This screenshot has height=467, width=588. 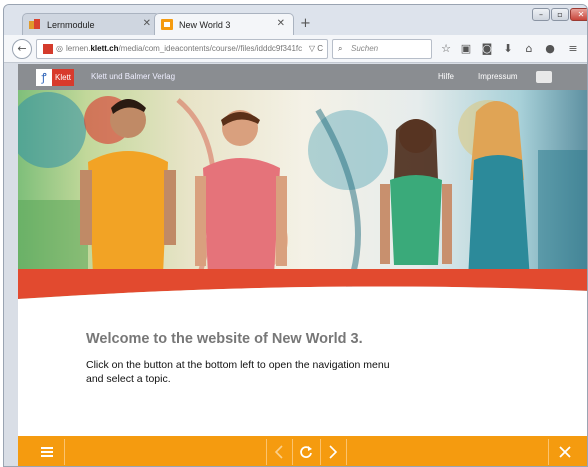 What do you see at coordinates (224, 339) in the screenshot?
I see `welcome-heading: Welcome to the website of New World 3.` at bounding box center [224, 339].